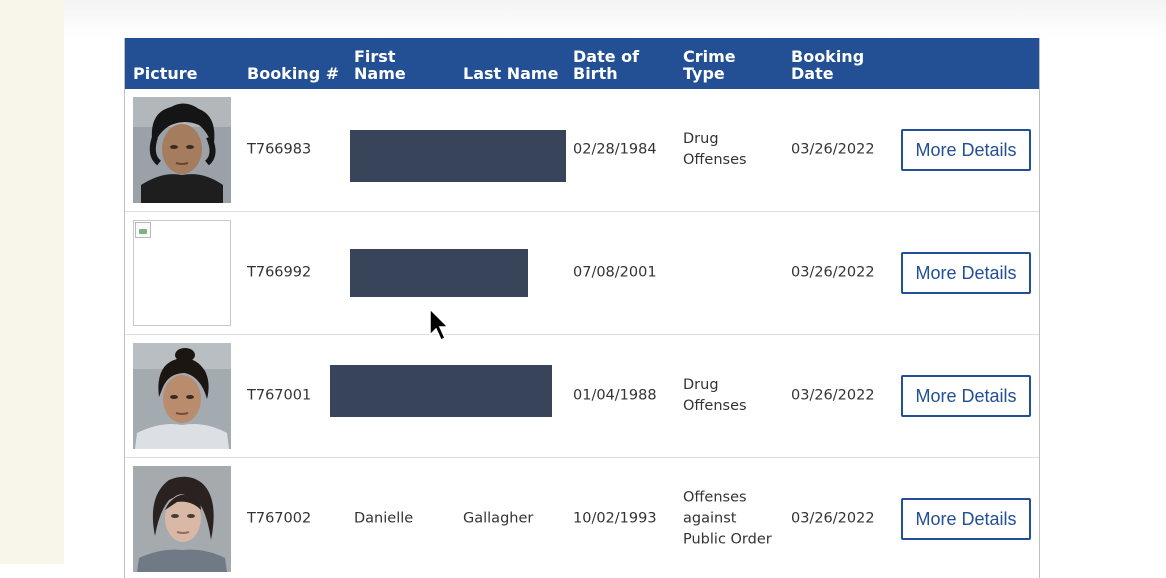  What do you see at coordinates (615, 395) in the screenshot?
I see `date-of-birth: 01/04/1988` at bounding box center [615, 395].